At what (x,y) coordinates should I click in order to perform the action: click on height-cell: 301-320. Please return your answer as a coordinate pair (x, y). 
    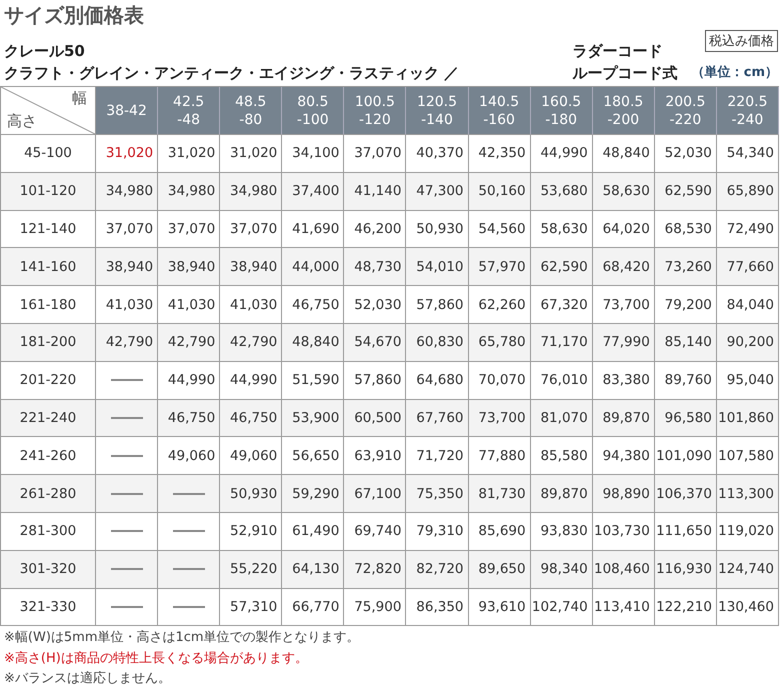
    Looking at the image, I should click on (48, 569).